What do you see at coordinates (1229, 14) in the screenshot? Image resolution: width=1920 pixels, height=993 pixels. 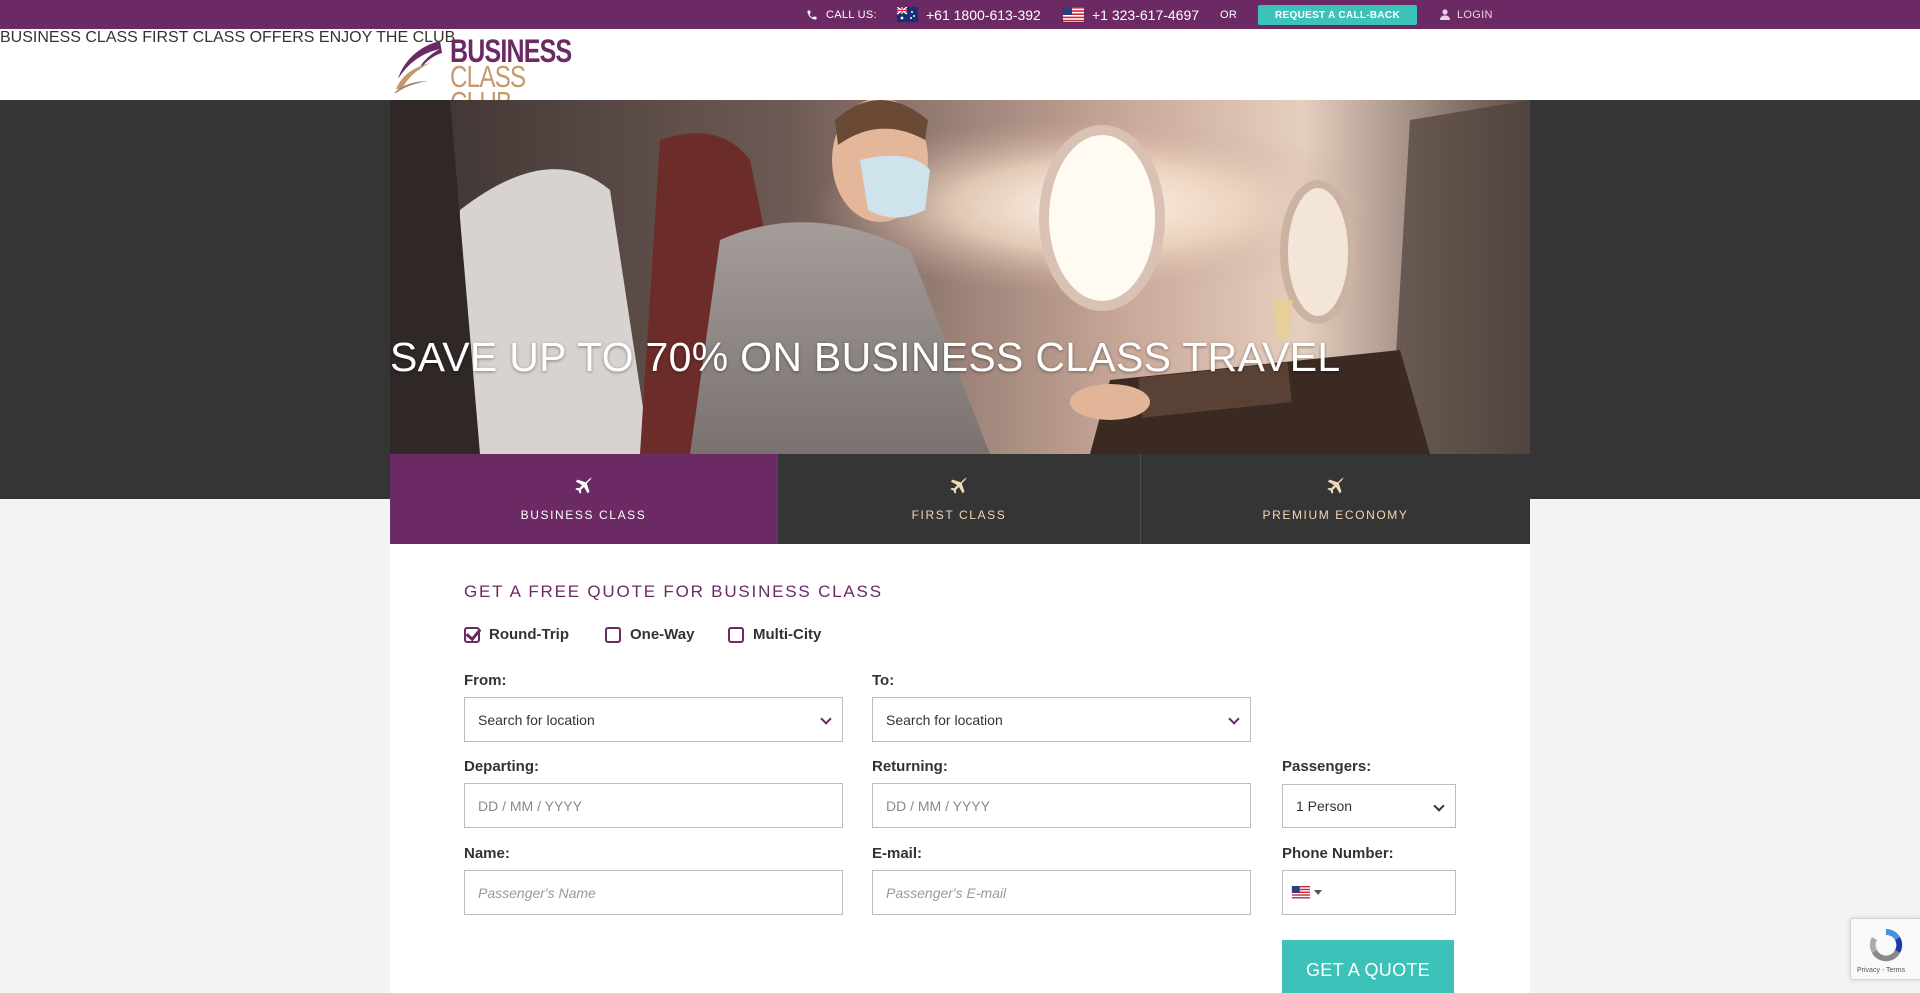 I see `or-text: OR` at bounding box center [1229, 14].